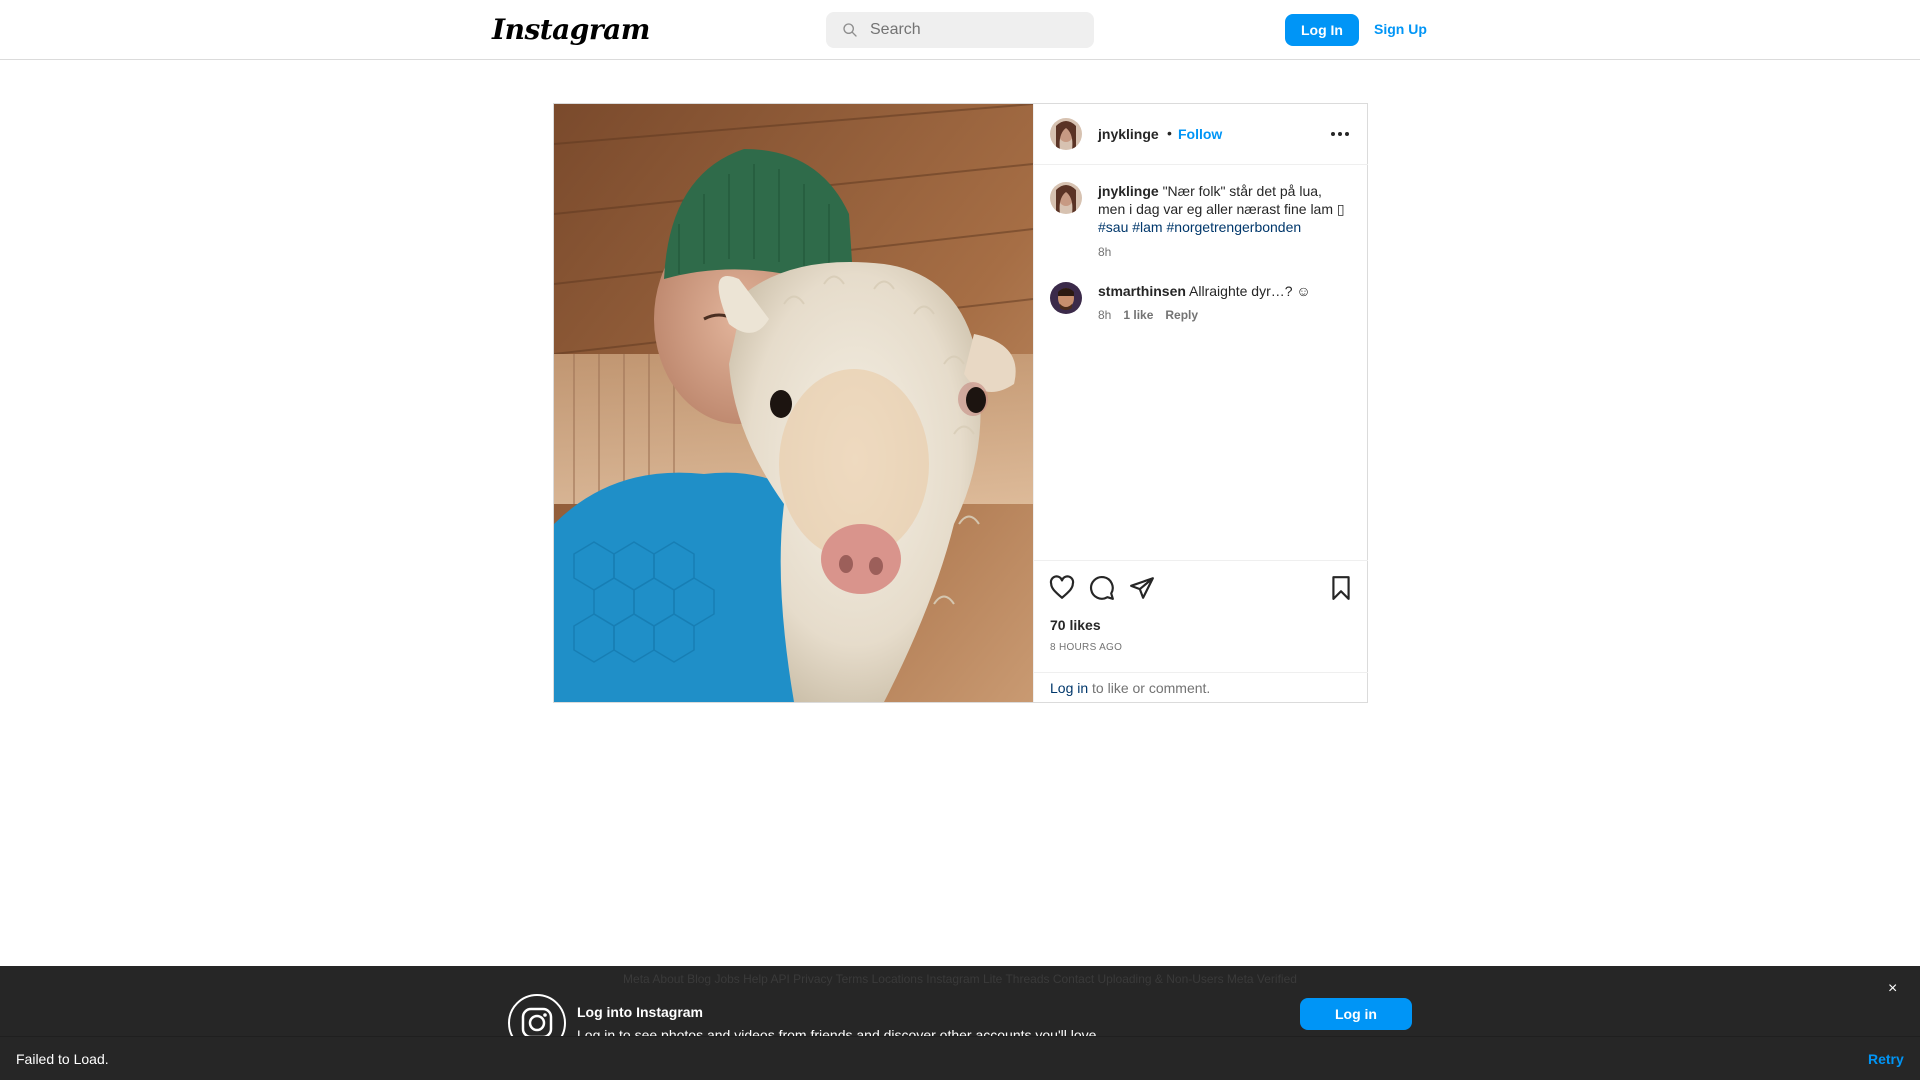 The width and height of the screenshot is (1920, 1080). Describe the element at coordinates (1075, 625) in the screenshot. I see `likes-count: 70 likes` at that location.